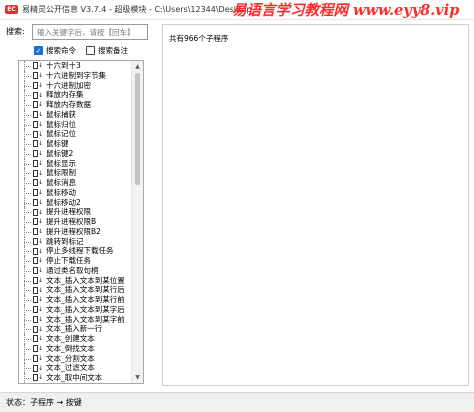 This screenshot has height=412, width=474. What do you see at coordinates (65, 241) in the screenshot?
I see `list-item-label: 跳转到标记` at bounding box center [65, 241].